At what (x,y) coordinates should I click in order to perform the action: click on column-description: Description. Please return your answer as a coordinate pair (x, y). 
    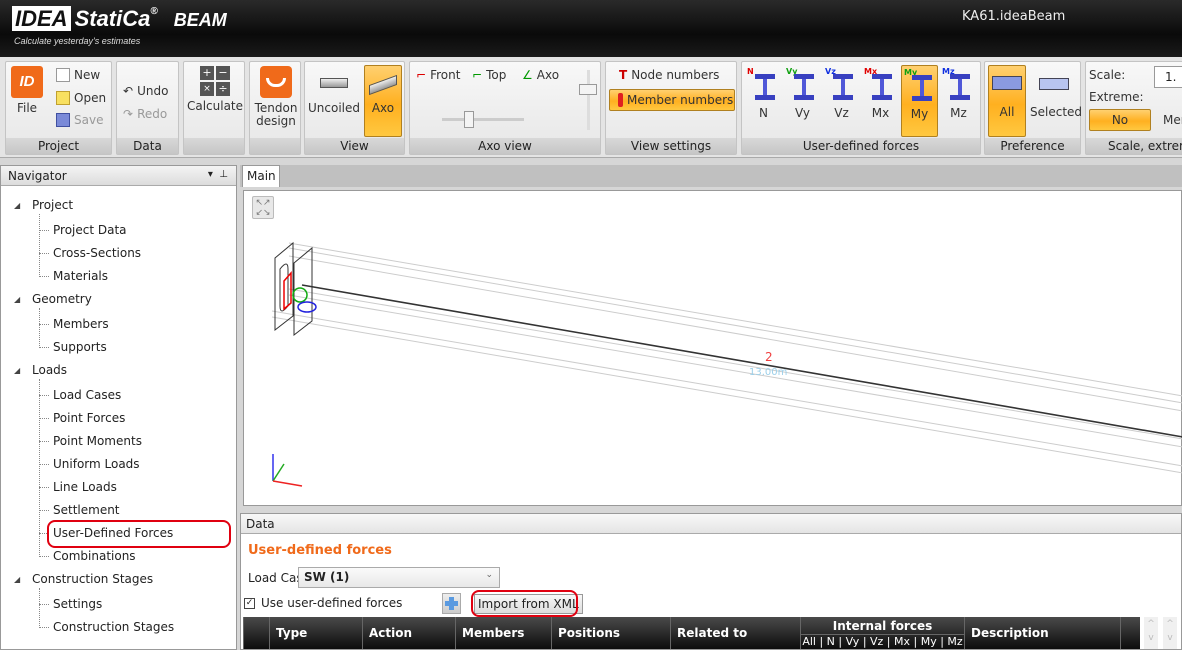
    Looking at the image, I should click on (1042, 633).